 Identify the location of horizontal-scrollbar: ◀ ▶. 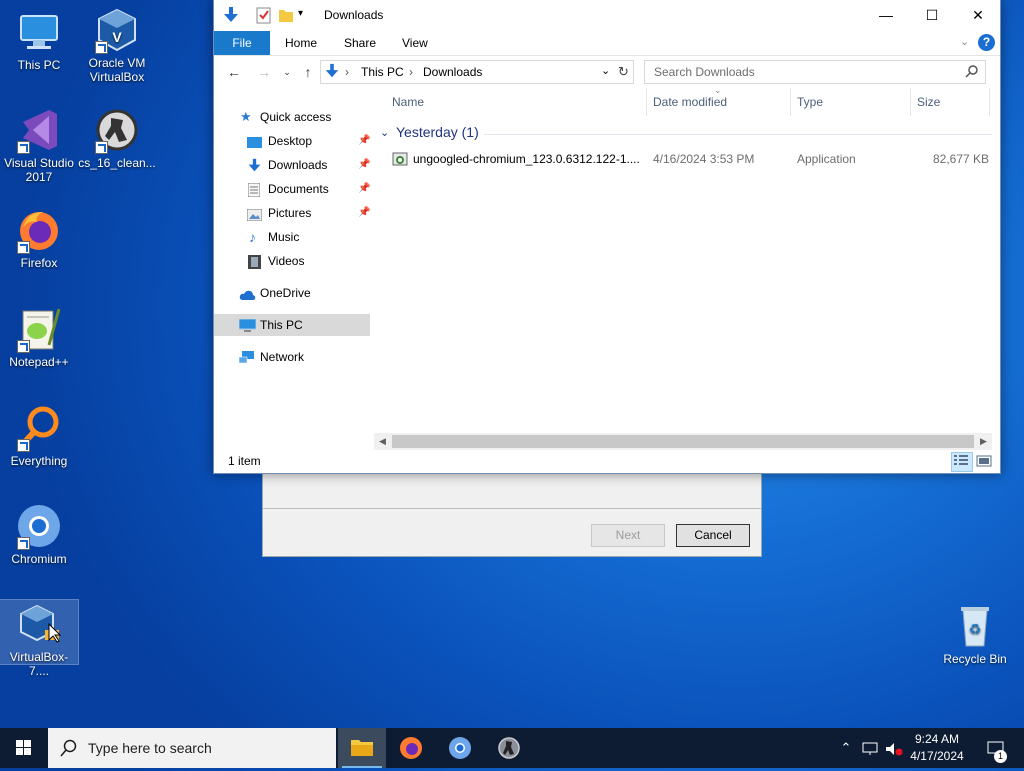
(683, 441).